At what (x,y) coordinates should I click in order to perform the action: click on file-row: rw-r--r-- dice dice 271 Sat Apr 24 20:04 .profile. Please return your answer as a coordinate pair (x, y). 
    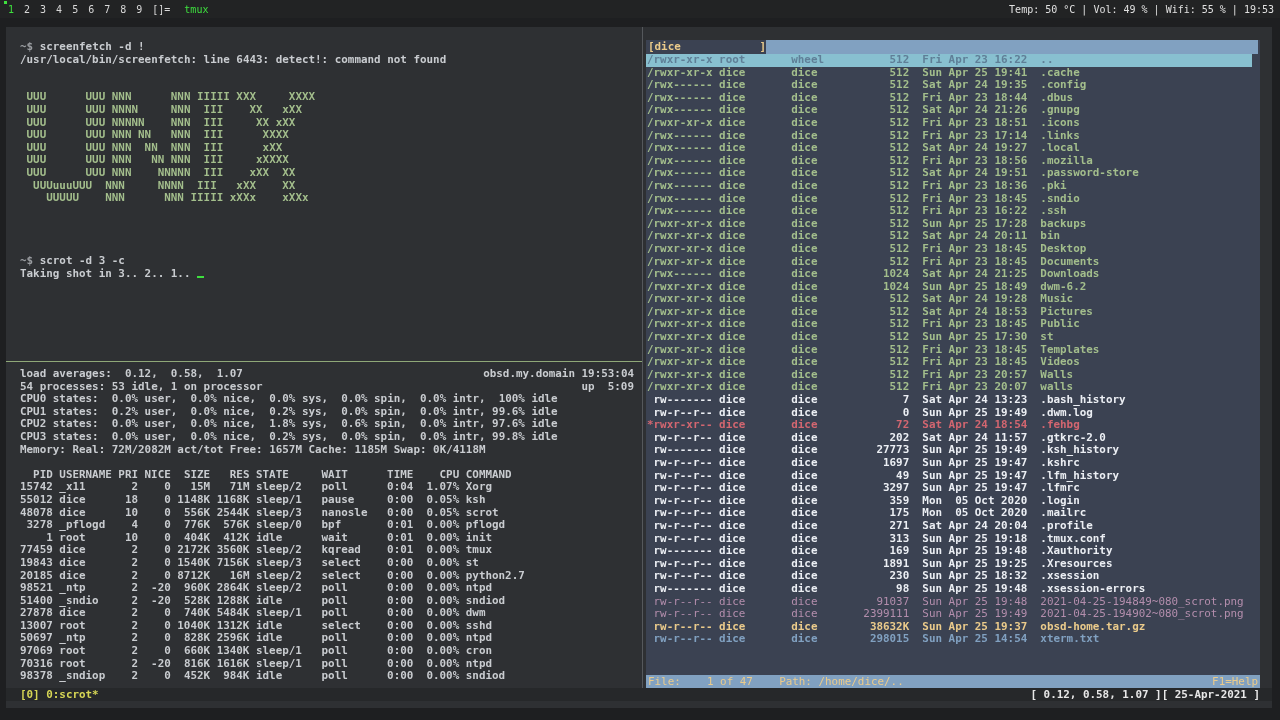
    Looking at the image, I should click on (949, 526).